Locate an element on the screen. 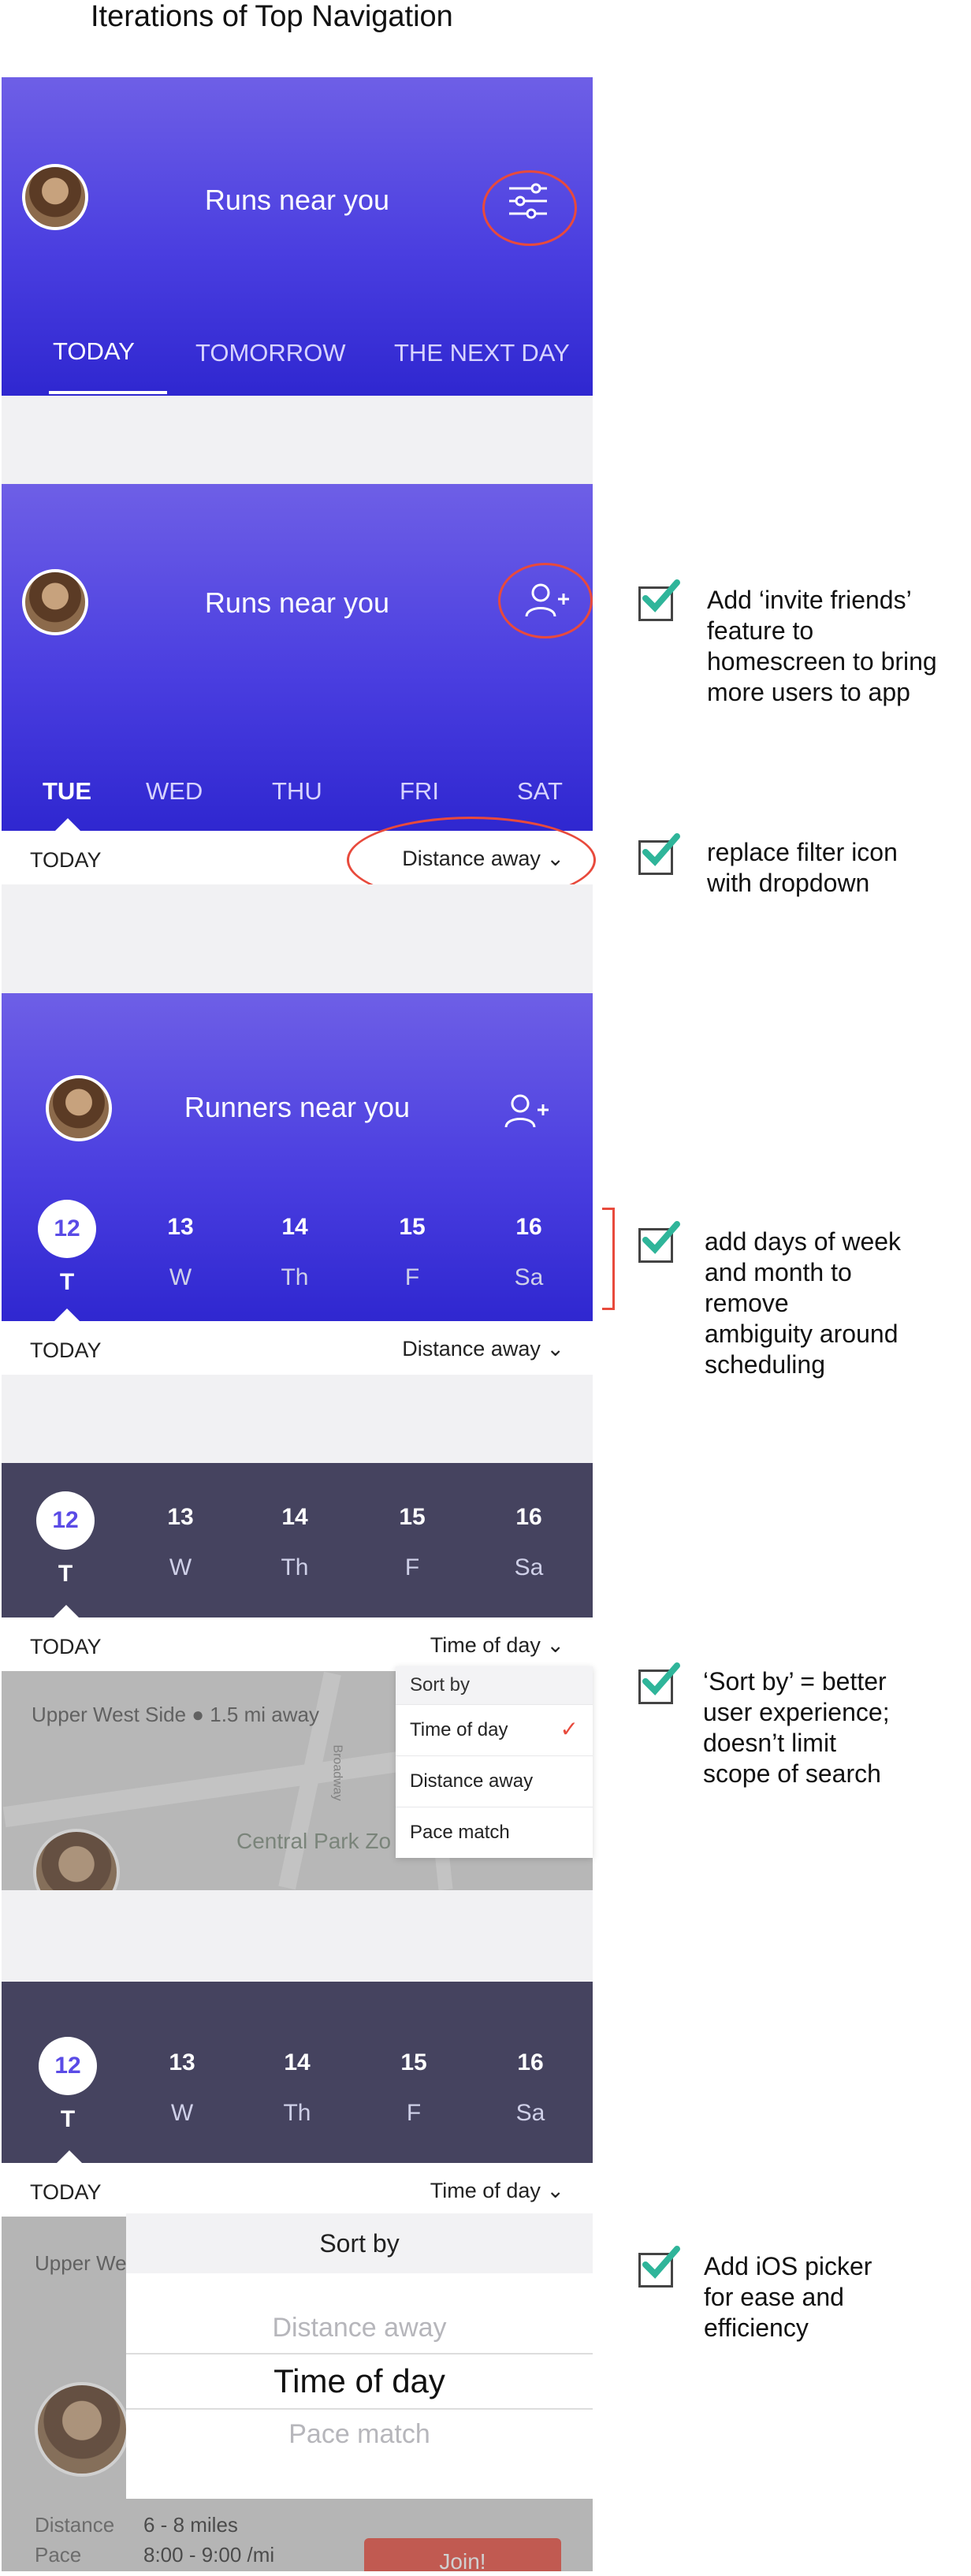 The width and height of the screenshot is (971, 2576). add-user-icon is located at coordinates (526, 1110).